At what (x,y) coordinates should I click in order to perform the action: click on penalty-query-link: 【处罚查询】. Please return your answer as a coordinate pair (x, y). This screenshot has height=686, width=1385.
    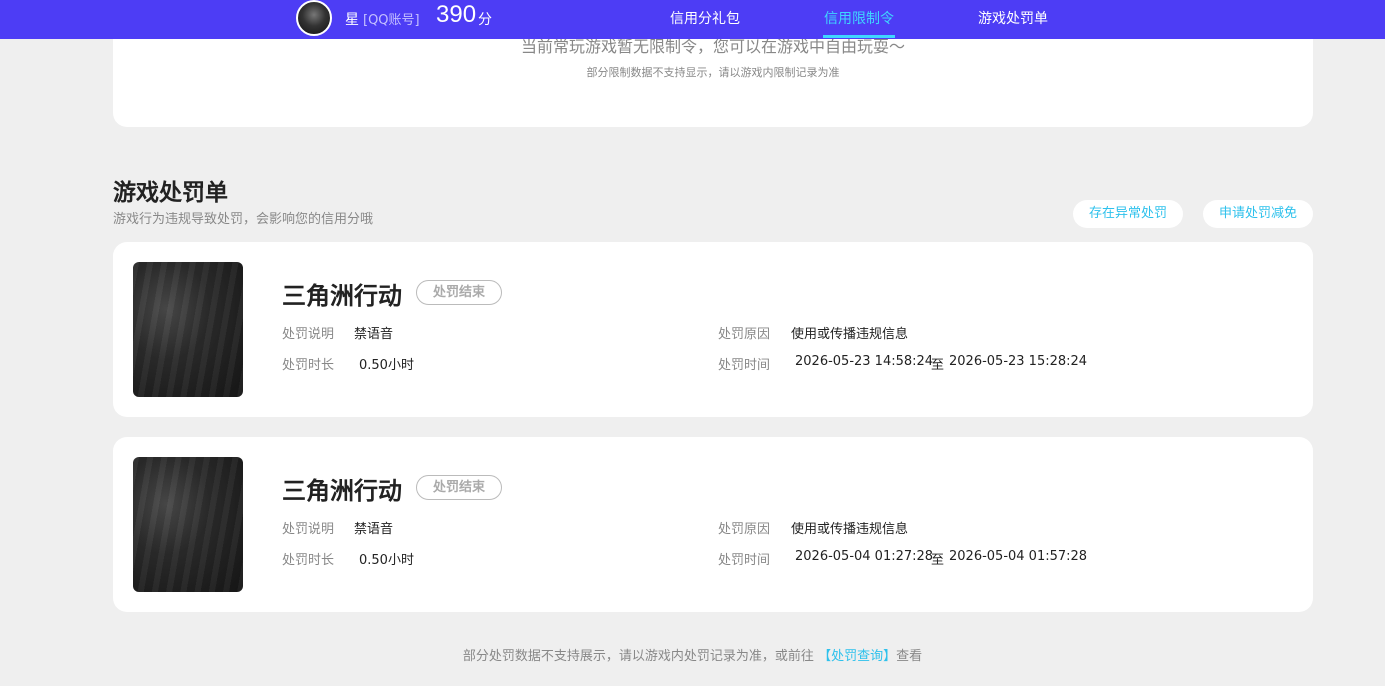
    Looking at the image, I should click on (857, 656).